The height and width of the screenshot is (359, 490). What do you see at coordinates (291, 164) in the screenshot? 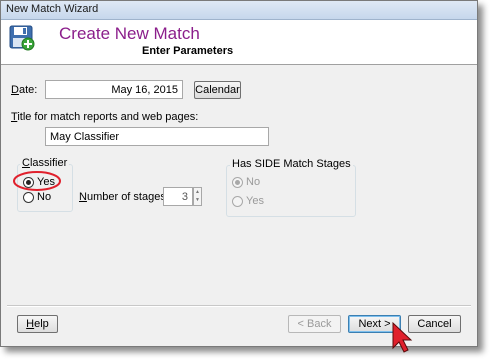
I see `side-match-group-title: Has SIDE Match Stages` at bounding box center [291, 164].